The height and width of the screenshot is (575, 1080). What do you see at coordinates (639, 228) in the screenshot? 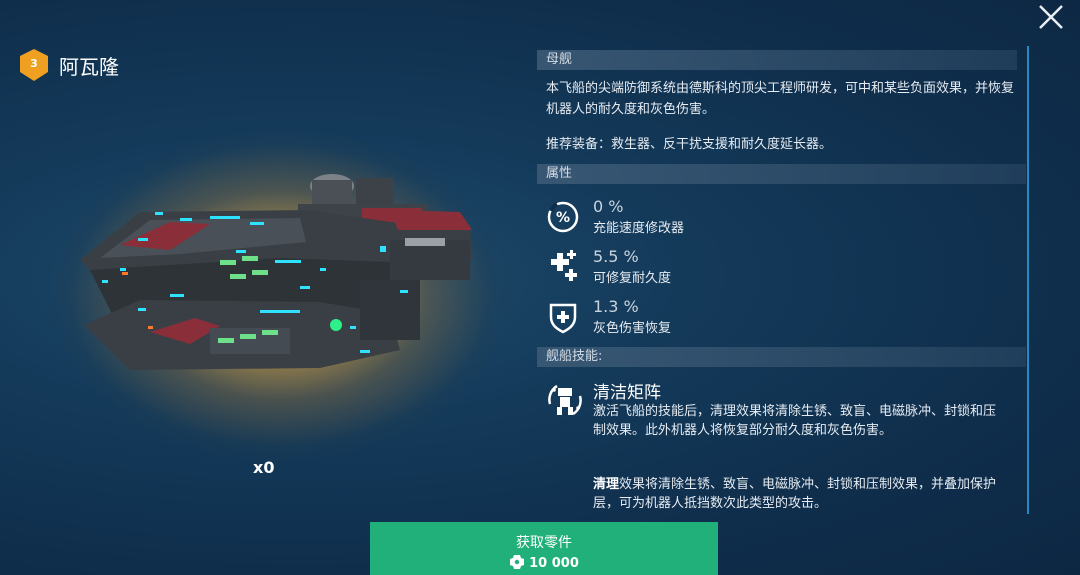
I see `stat-label: 充能速度修改器` at bounding box center [639, 228].